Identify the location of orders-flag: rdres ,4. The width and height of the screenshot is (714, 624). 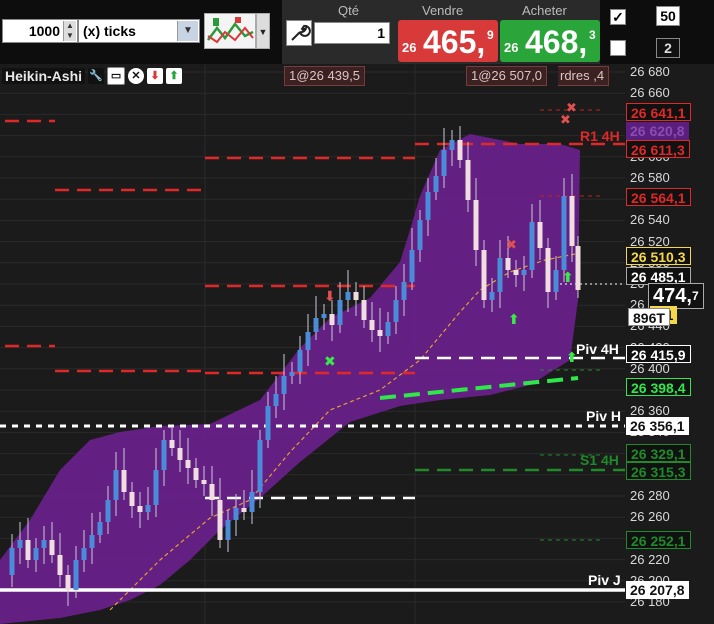
(584, 76).